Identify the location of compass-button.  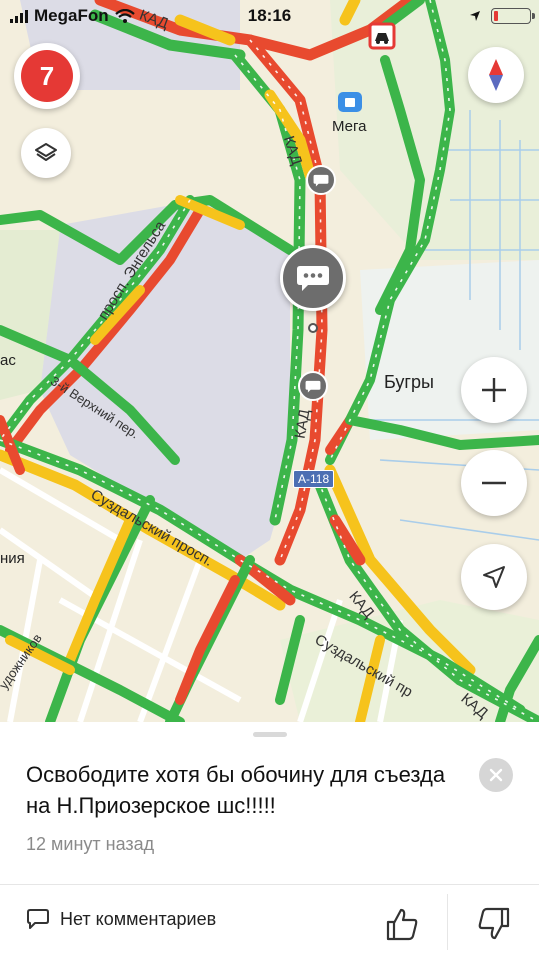
(496, 75).